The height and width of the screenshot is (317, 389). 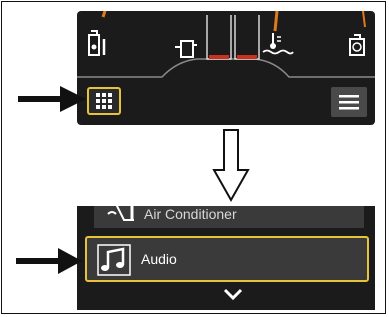 I want to click on gauge-bars, so click(x=233, y=37).